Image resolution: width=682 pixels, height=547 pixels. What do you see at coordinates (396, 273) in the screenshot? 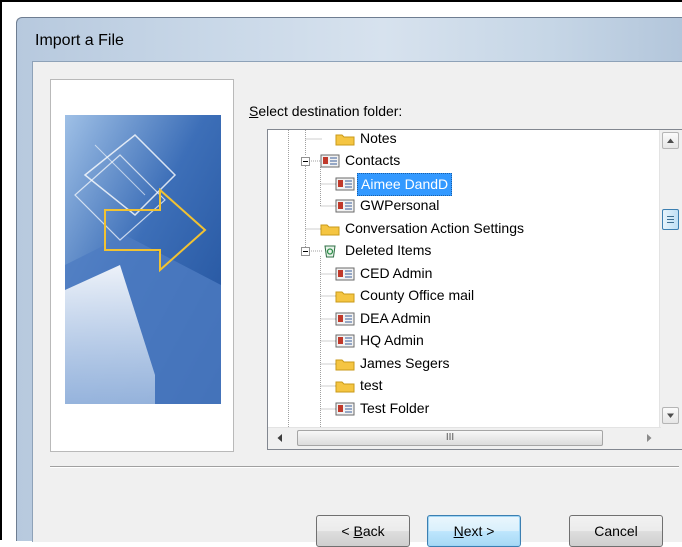
I see `tree-item-label: CED Admin` at bounding box center [396, 273].